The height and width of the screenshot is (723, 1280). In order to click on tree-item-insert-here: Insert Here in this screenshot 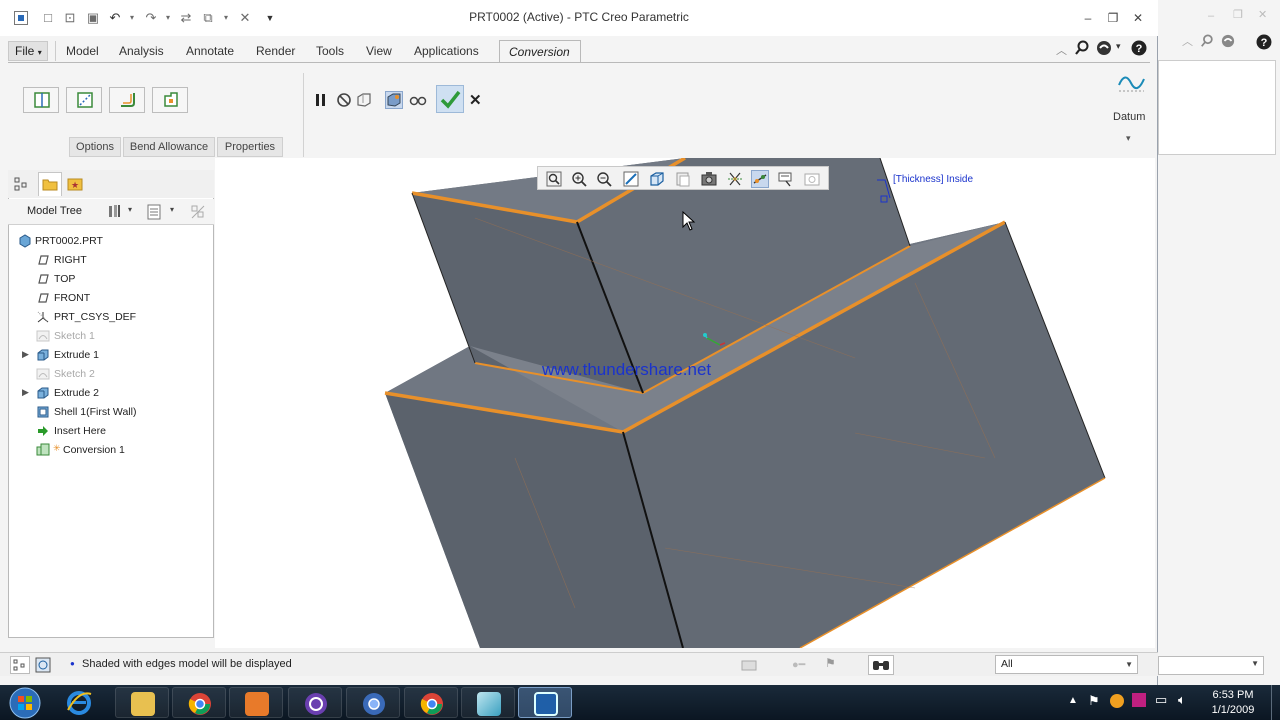, I will do `click(111, 431)`.